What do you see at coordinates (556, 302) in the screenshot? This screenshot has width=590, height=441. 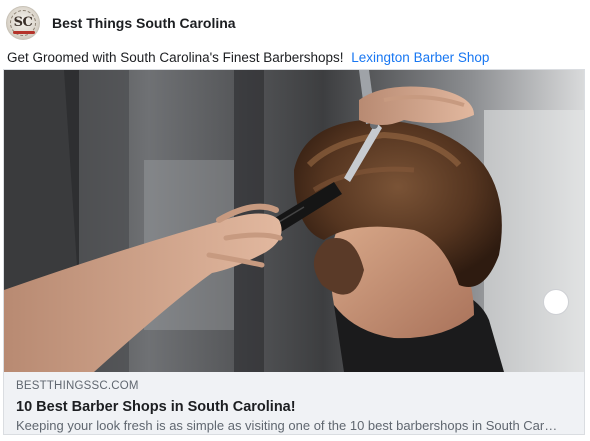 I see `link-preview-circle-button` at bounding box center [556, 302].